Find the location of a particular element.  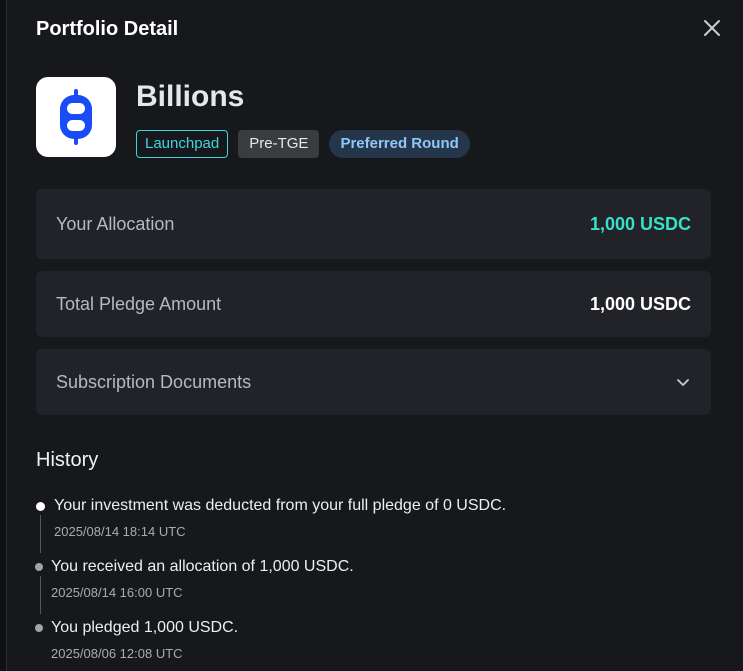

pledge-label: Total Pledge Amount is located at coordinates (139, 303).